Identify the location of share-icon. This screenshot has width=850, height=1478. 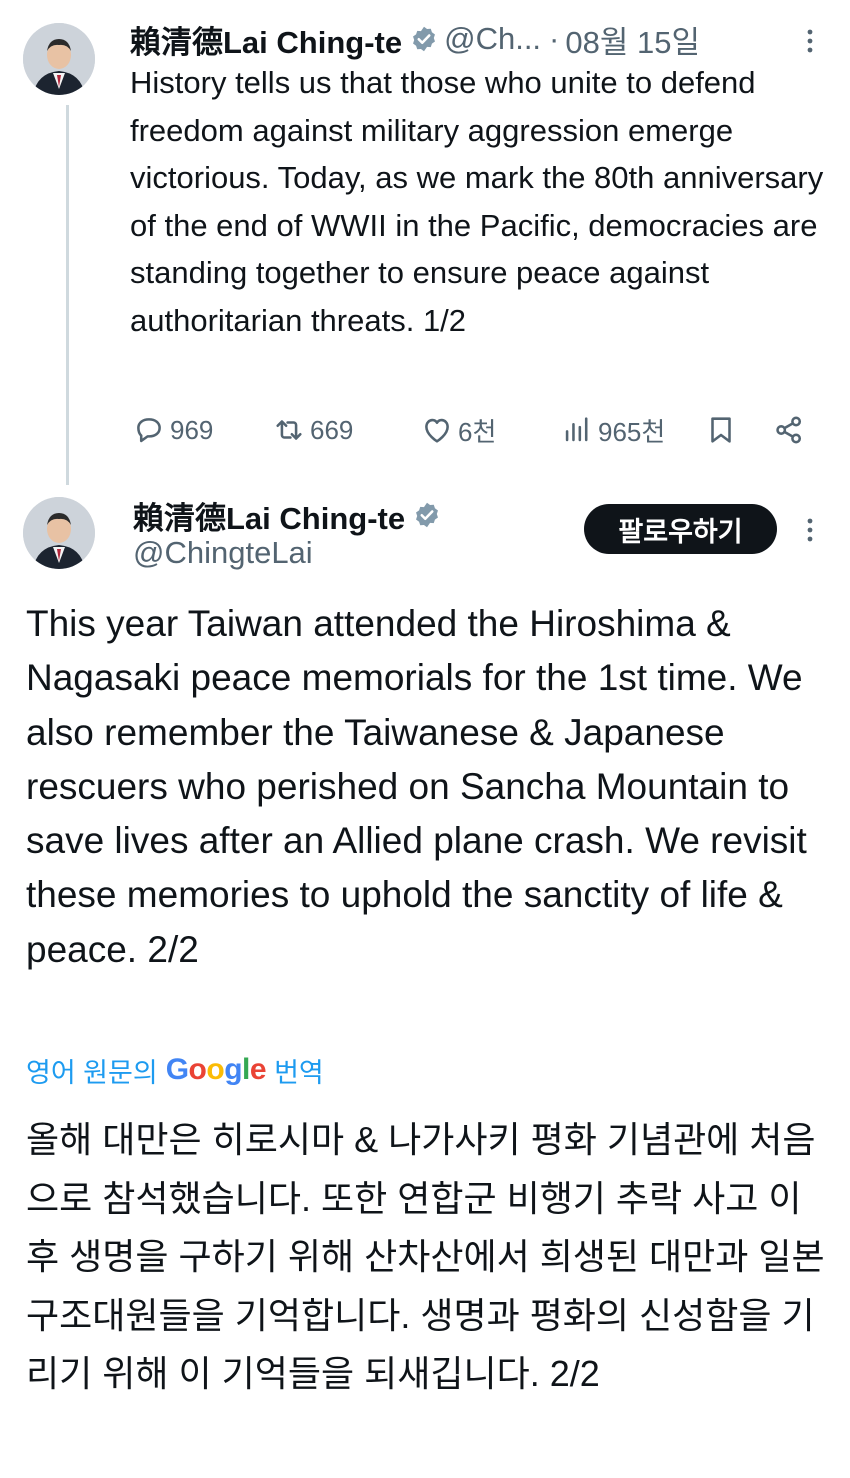
(789, 430).